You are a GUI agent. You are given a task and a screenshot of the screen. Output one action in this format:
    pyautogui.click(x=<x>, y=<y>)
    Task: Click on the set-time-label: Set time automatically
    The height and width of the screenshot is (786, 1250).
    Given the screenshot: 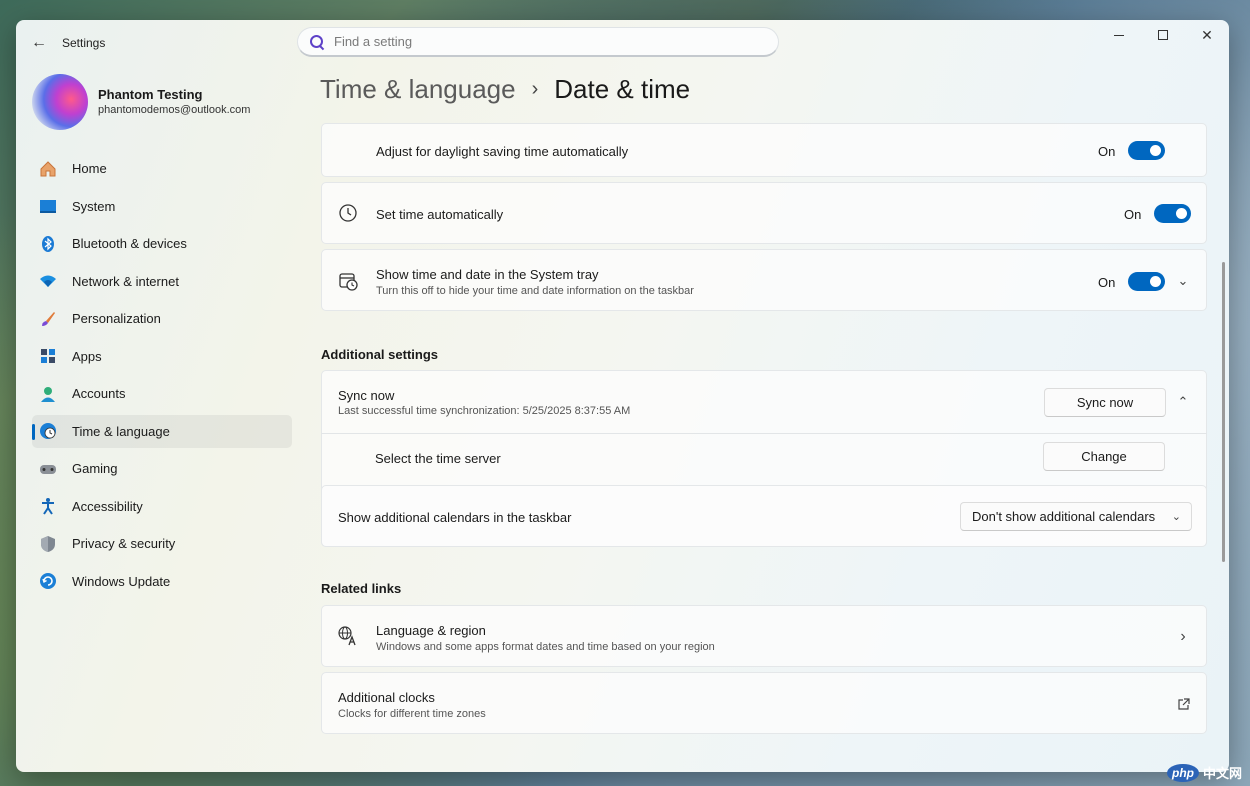 What is the action you would take?
    pyautogui.click(x=440, y=214)
    